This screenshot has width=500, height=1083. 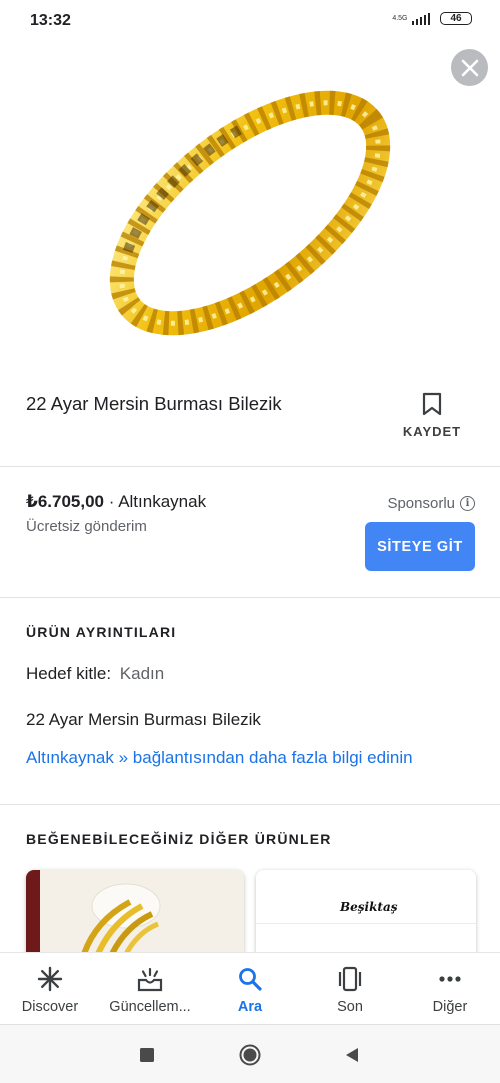 I want to click on back-button, so click(x=352, y=1055).